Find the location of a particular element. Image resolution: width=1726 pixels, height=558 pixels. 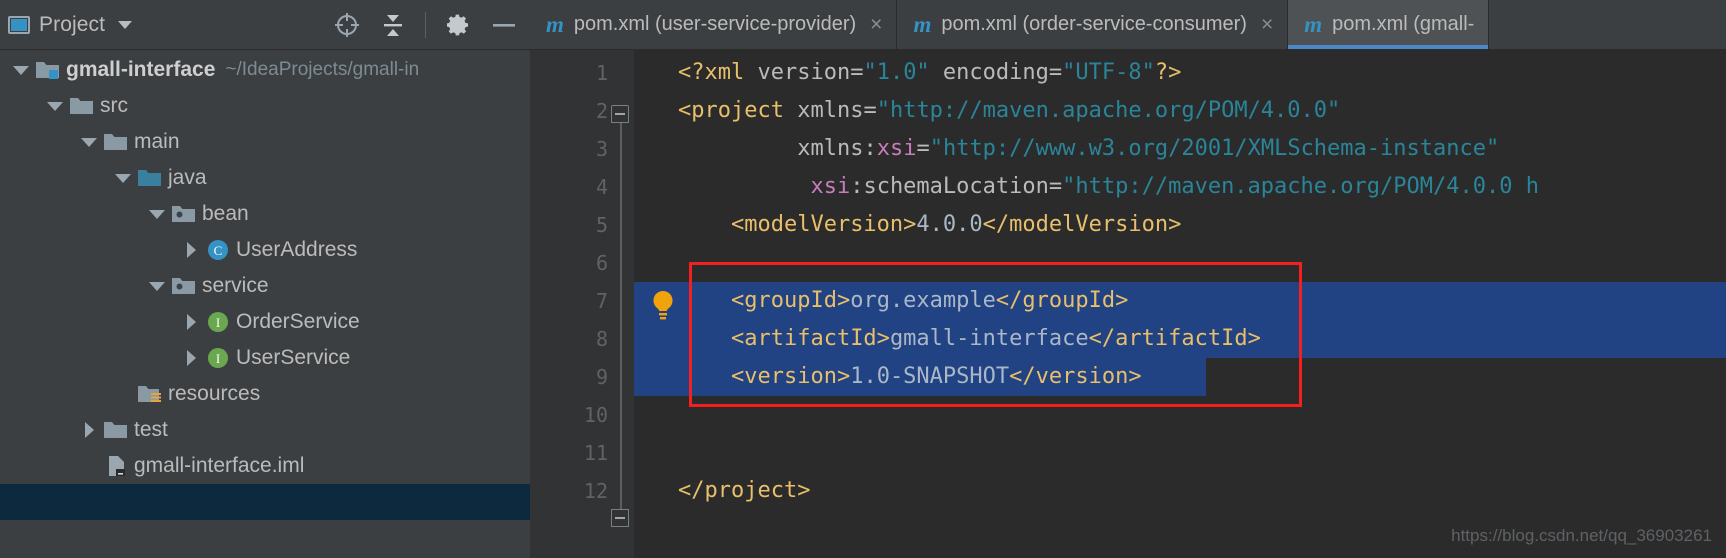

code-token: 1.0-SNAPSHOT is located at coordinates (930, 376).